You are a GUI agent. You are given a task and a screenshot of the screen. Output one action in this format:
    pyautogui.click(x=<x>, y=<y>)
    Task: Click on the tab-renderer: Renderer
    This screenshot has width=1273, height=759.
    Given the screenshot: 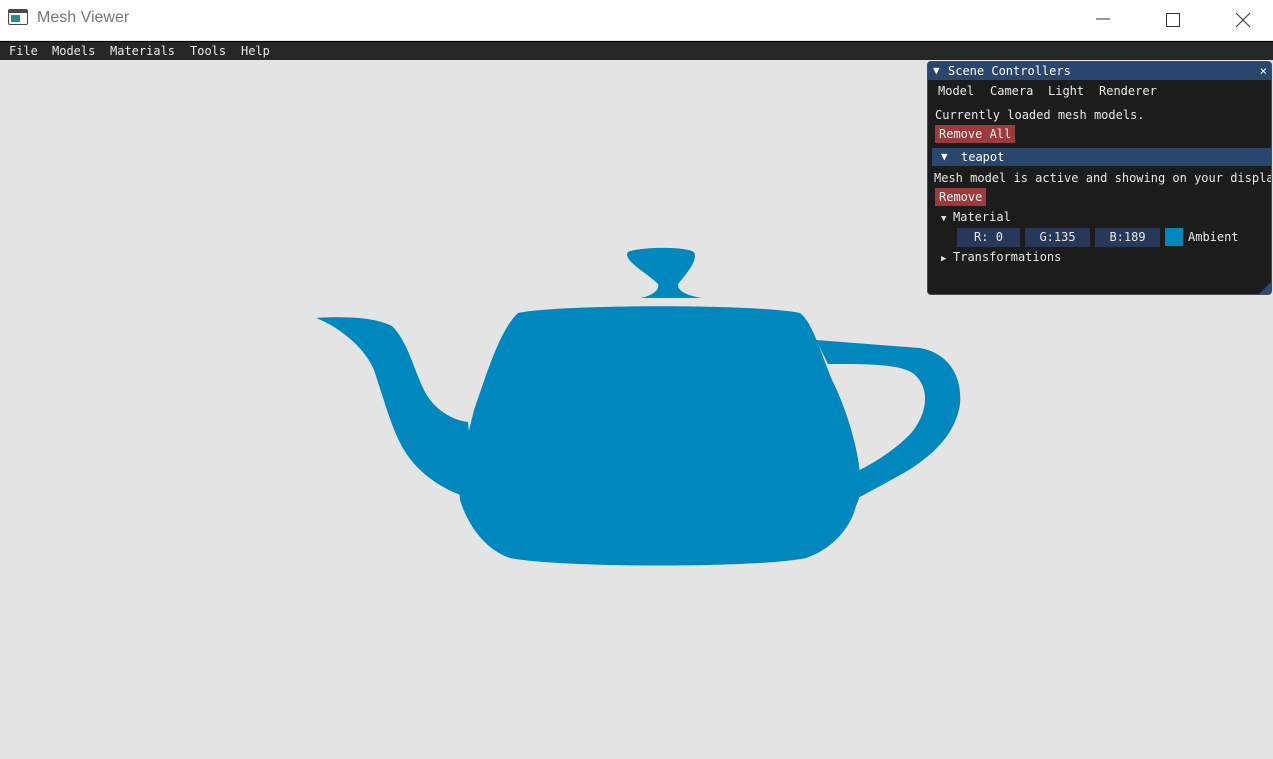 What is the action you would take?
    pyautogui.click(x=1128, y=91)
    